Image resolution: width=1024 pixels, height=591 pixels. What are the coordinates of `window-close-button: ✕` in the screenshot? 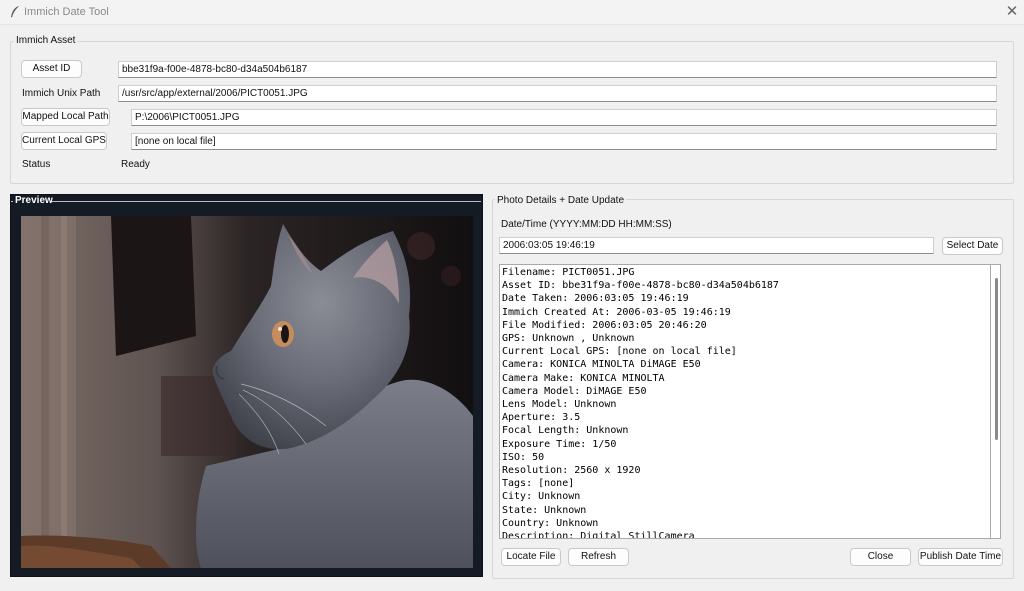 It's located at (1012, 12).